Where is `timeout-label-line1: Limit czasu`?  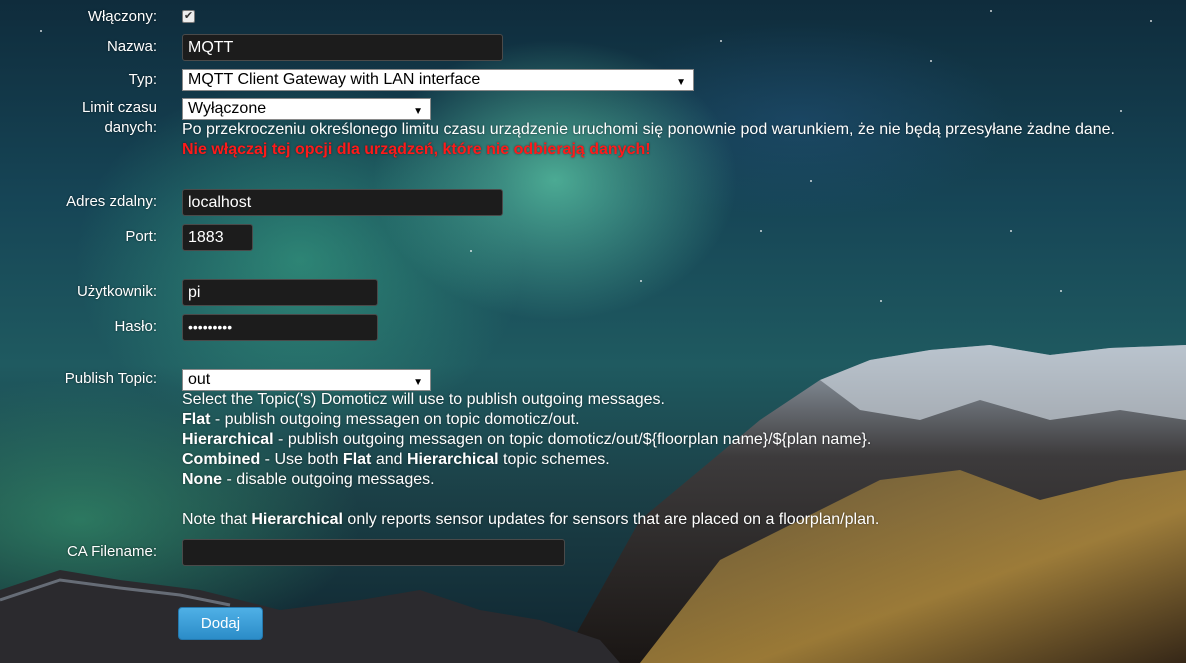 timeout-label-line1: Limit czasu is located at coordinates (119, 107).